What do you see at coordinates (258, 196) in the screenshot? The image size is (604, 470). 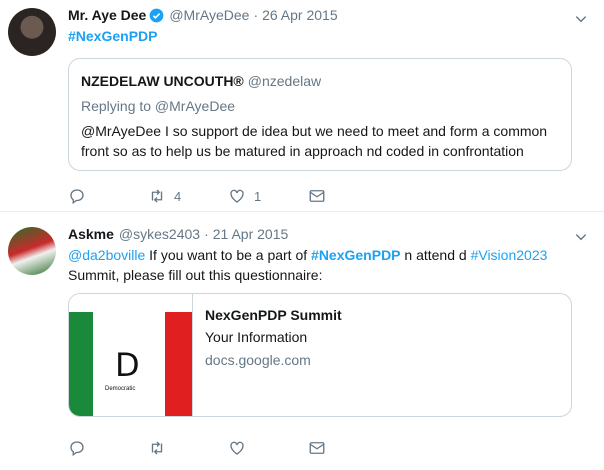 I see `like-count: 1` at bounding box center [258, 196].